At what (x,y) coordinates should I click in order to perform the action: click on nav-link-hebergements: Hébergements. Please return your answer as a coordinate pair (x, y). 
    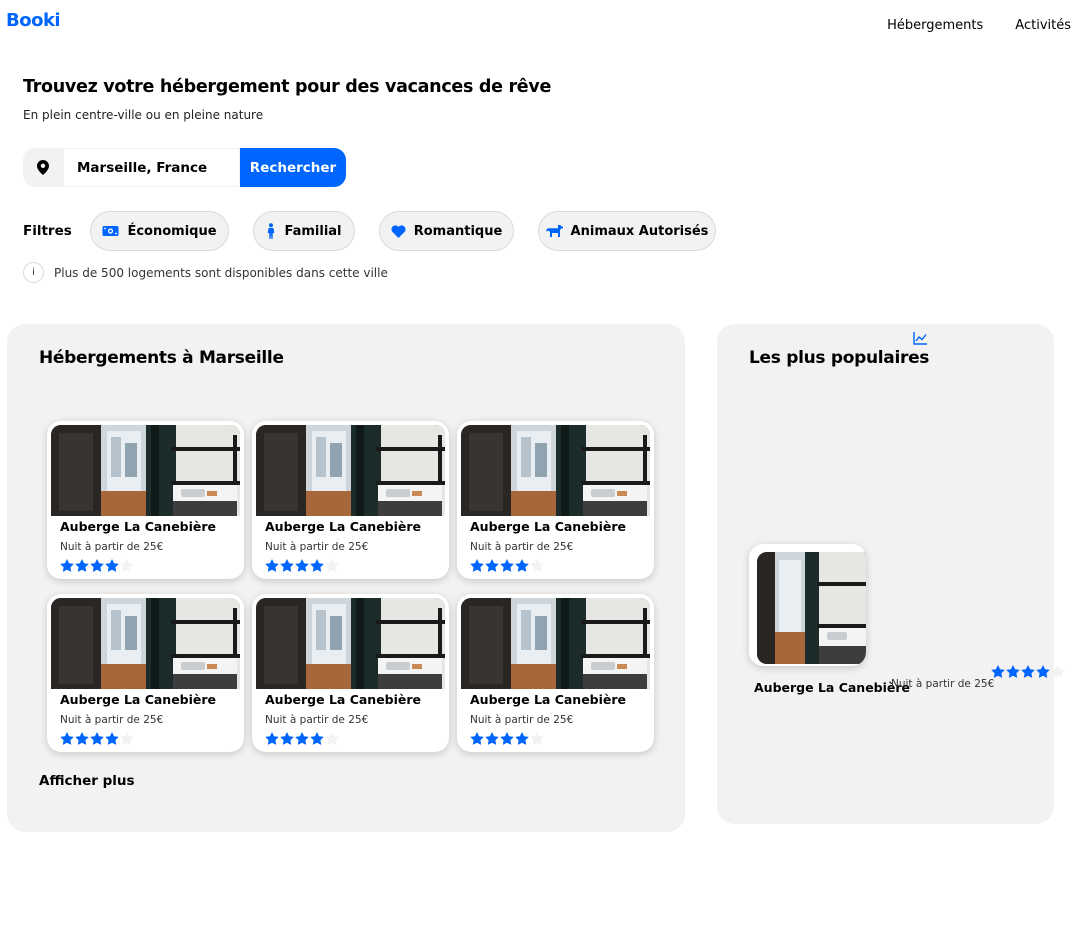
    Looking at the image, I should click on (935, 25).